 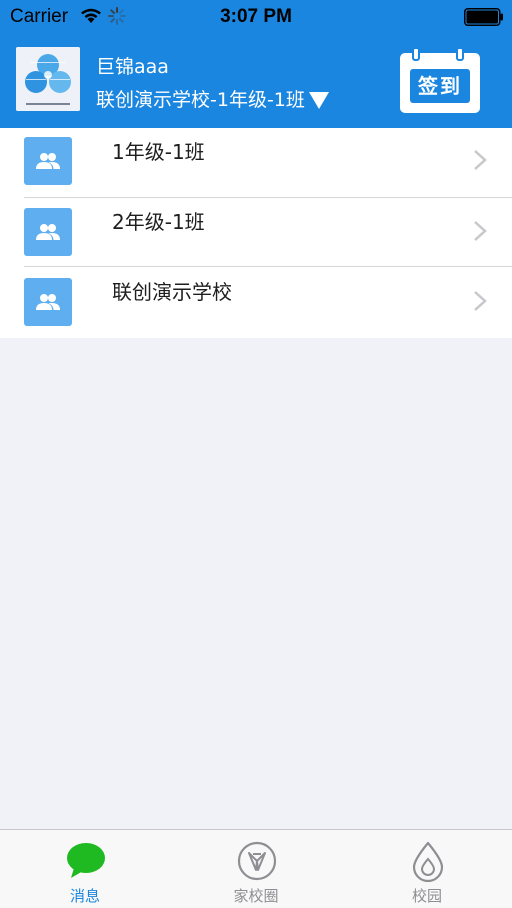 What do you see at coordinates (86, 860) in the screenshot?
I see `chat-bubble-icon` at bounding box center [86, 860].